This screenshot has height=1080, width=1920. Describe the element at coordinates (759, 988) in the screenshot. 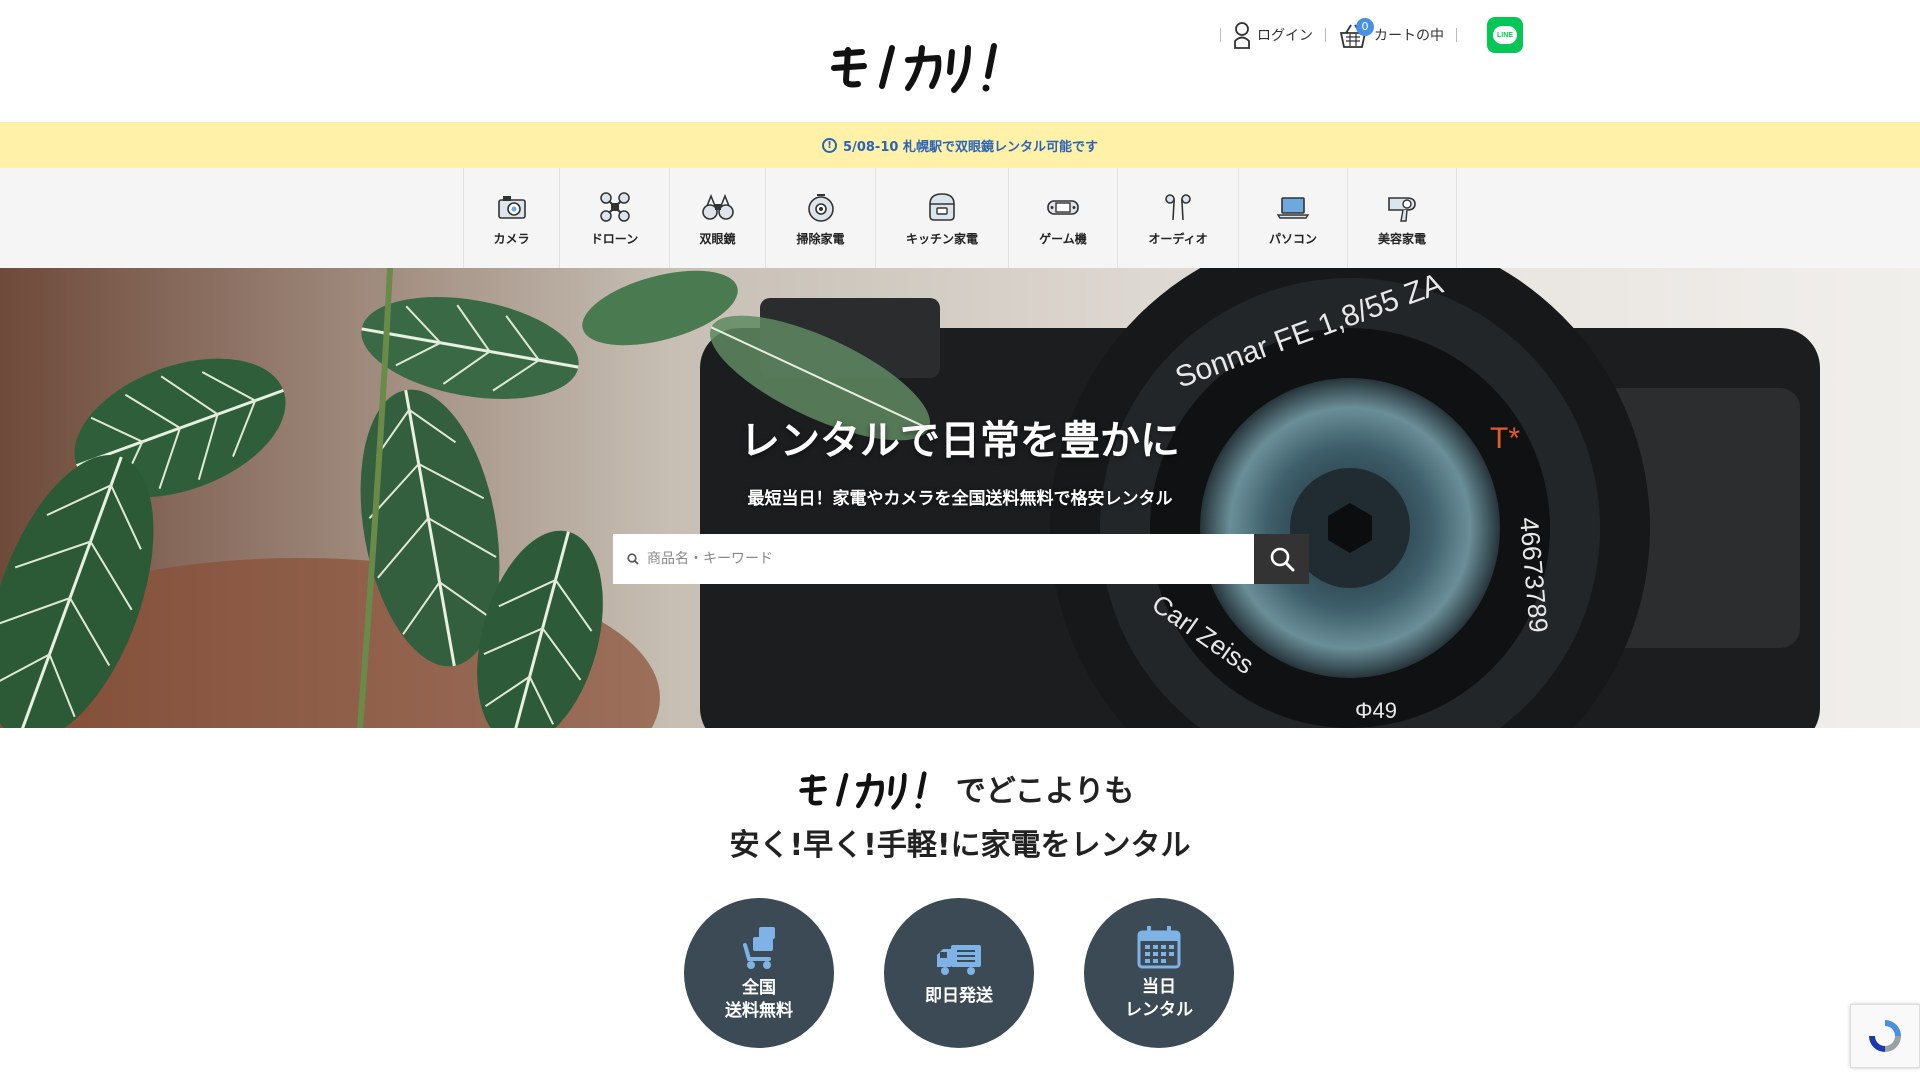

I see `feature-line1: 全国` at that location.